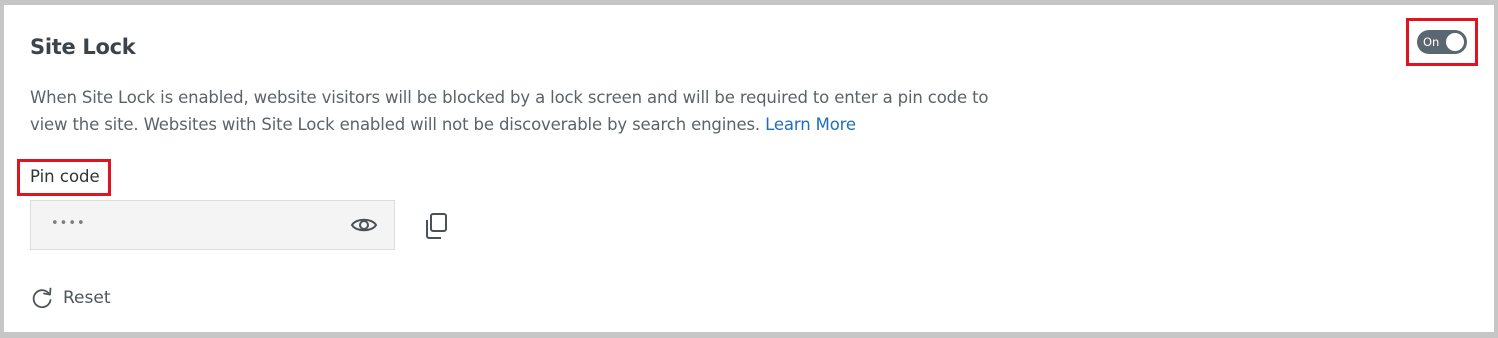 The image size is (1498, 338). What do you see at coordinates (212, 225) in the screenshot?
I see `pin-code-field: ••••` at bounding box center [212, 225].